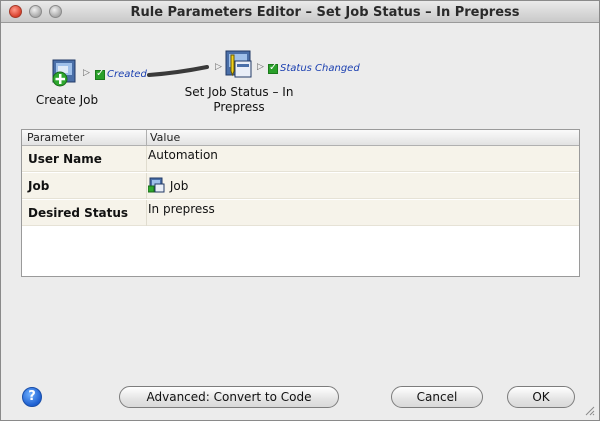 This screenshot has width=600, height=421. I want to click on value-desired-status: In prepress, so click(181, 209).